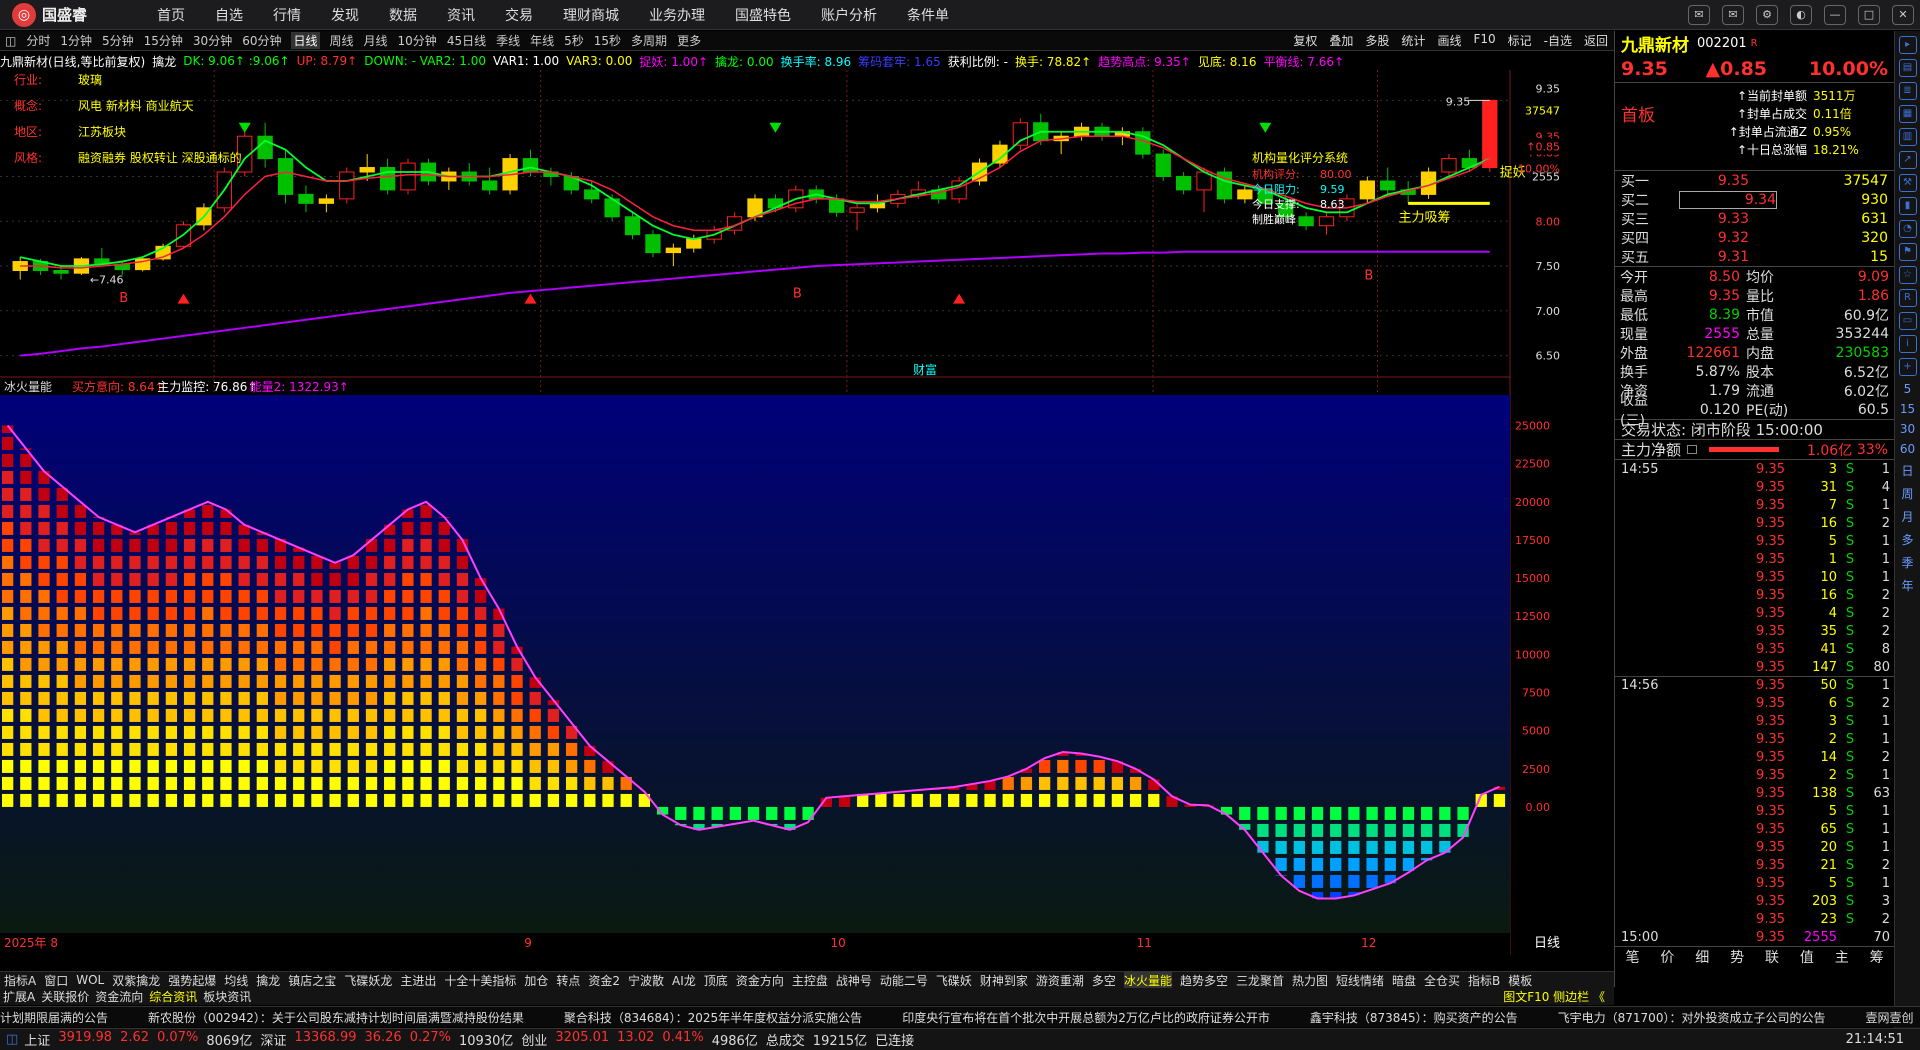  What do you see at coordinates (1558, 40) in the screenshot?
I see `chart-tool-button: -自选` at bounding box center [1558, 40].